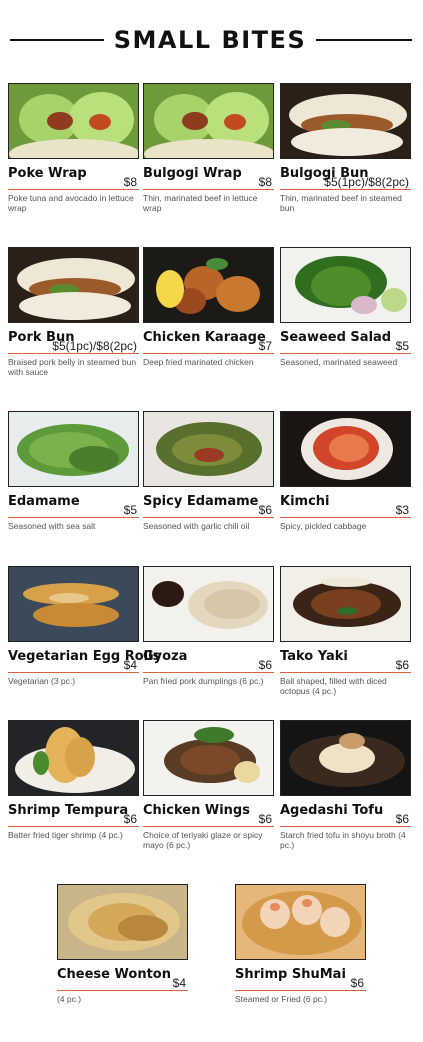  Describe the element at coordinates (44, 501) in the screenshot. I see `item-name: Edamame` at that location.